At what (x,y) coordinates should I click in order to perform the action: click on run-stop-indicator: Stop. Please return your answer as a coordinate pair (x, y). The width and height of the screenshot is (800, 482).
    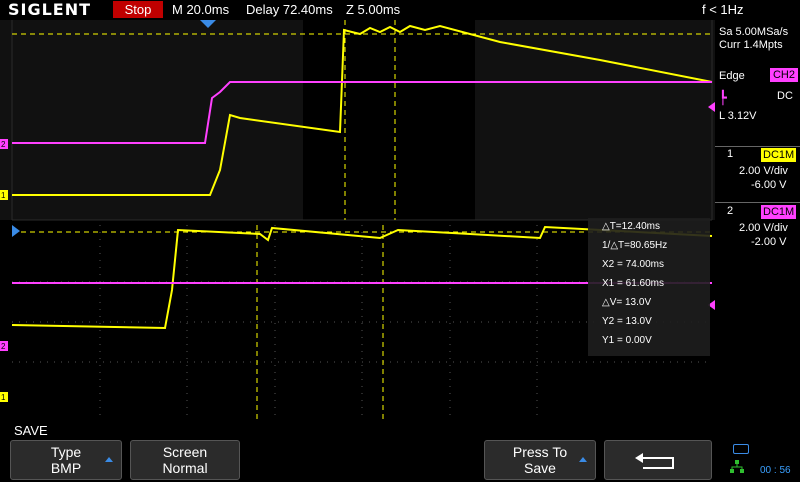
    Looking at the image, I should click on (138, 9).